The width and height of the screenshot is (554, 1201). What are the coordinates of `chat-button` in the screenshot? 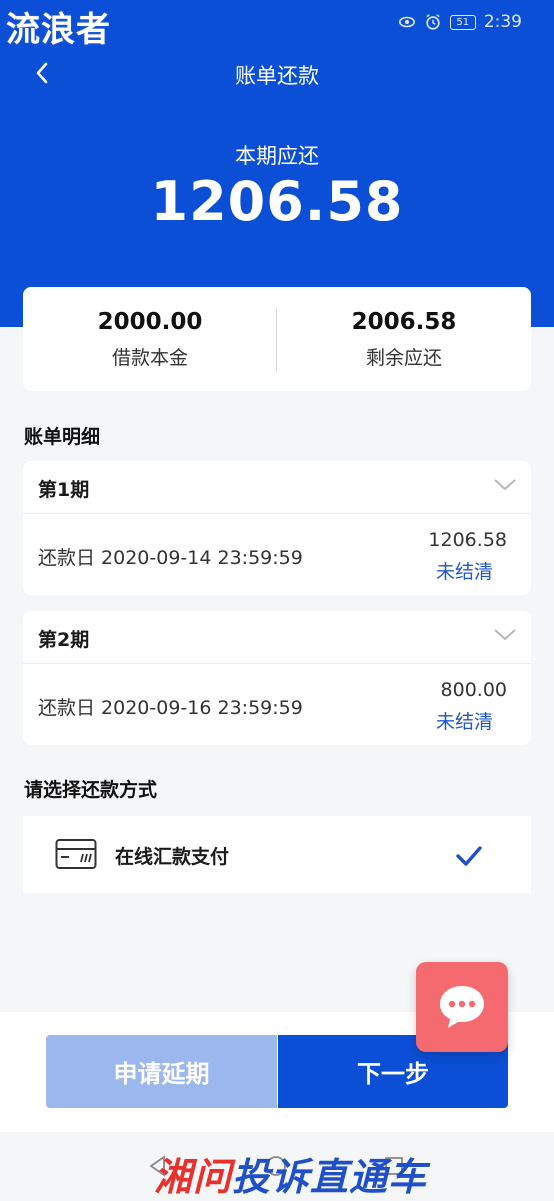 It's located at (462, 1007).